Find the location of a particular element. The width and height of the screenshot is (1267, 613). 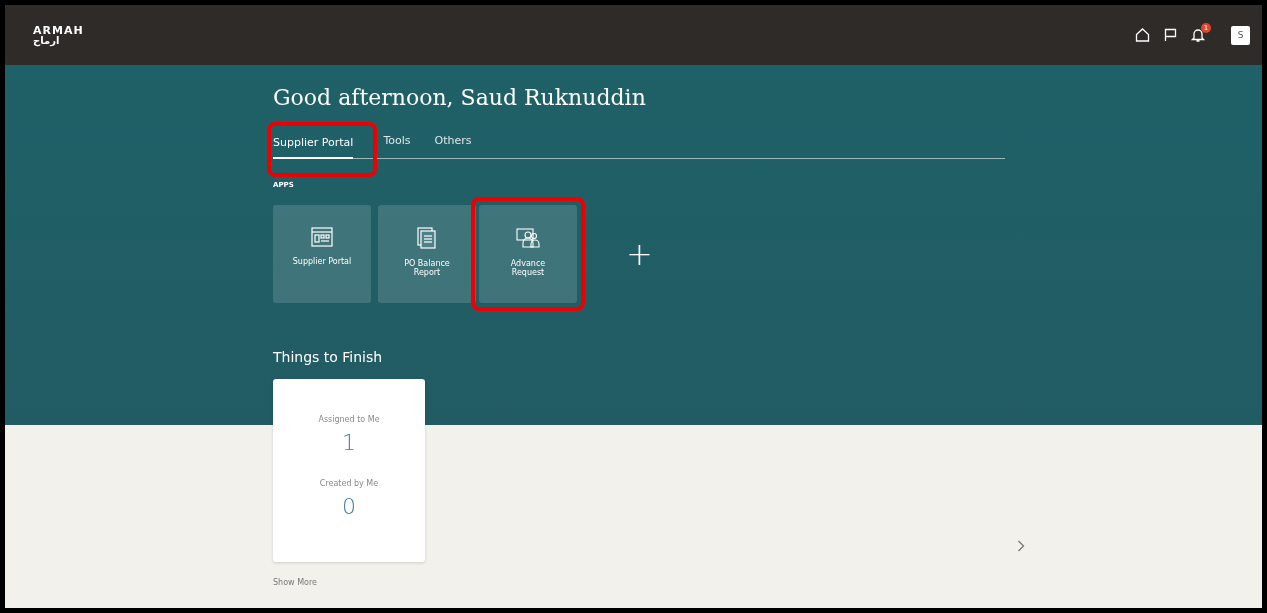

tab: Others is located at coordinates (453, 142).